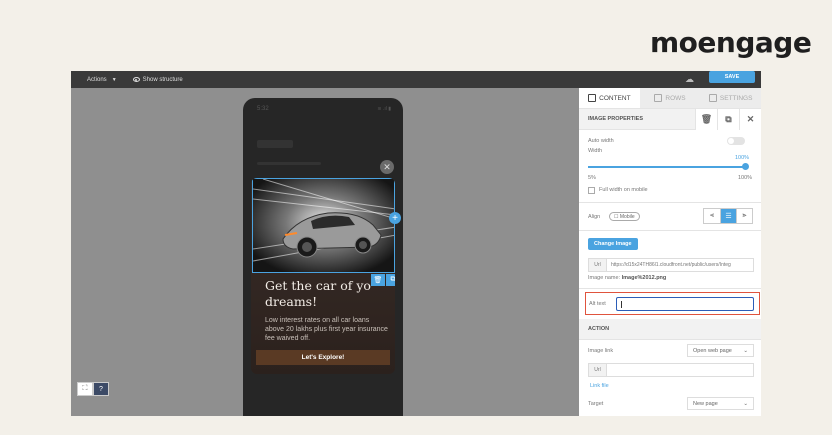  I want to click on tab-content: CONTENT, so click(609, 98).